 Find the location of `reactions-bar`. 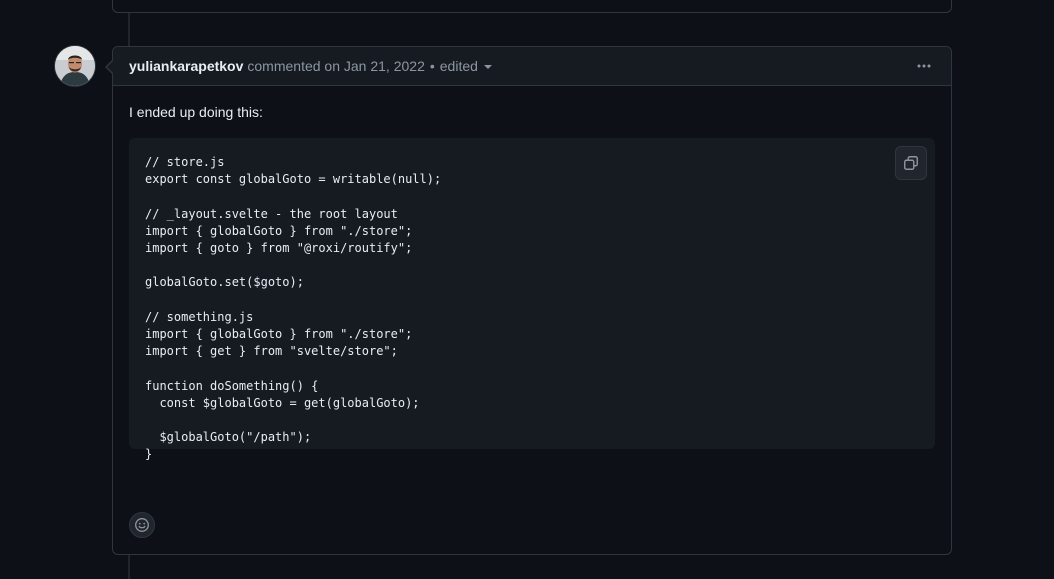

reactions-bar is located at coordinates (142, 525).